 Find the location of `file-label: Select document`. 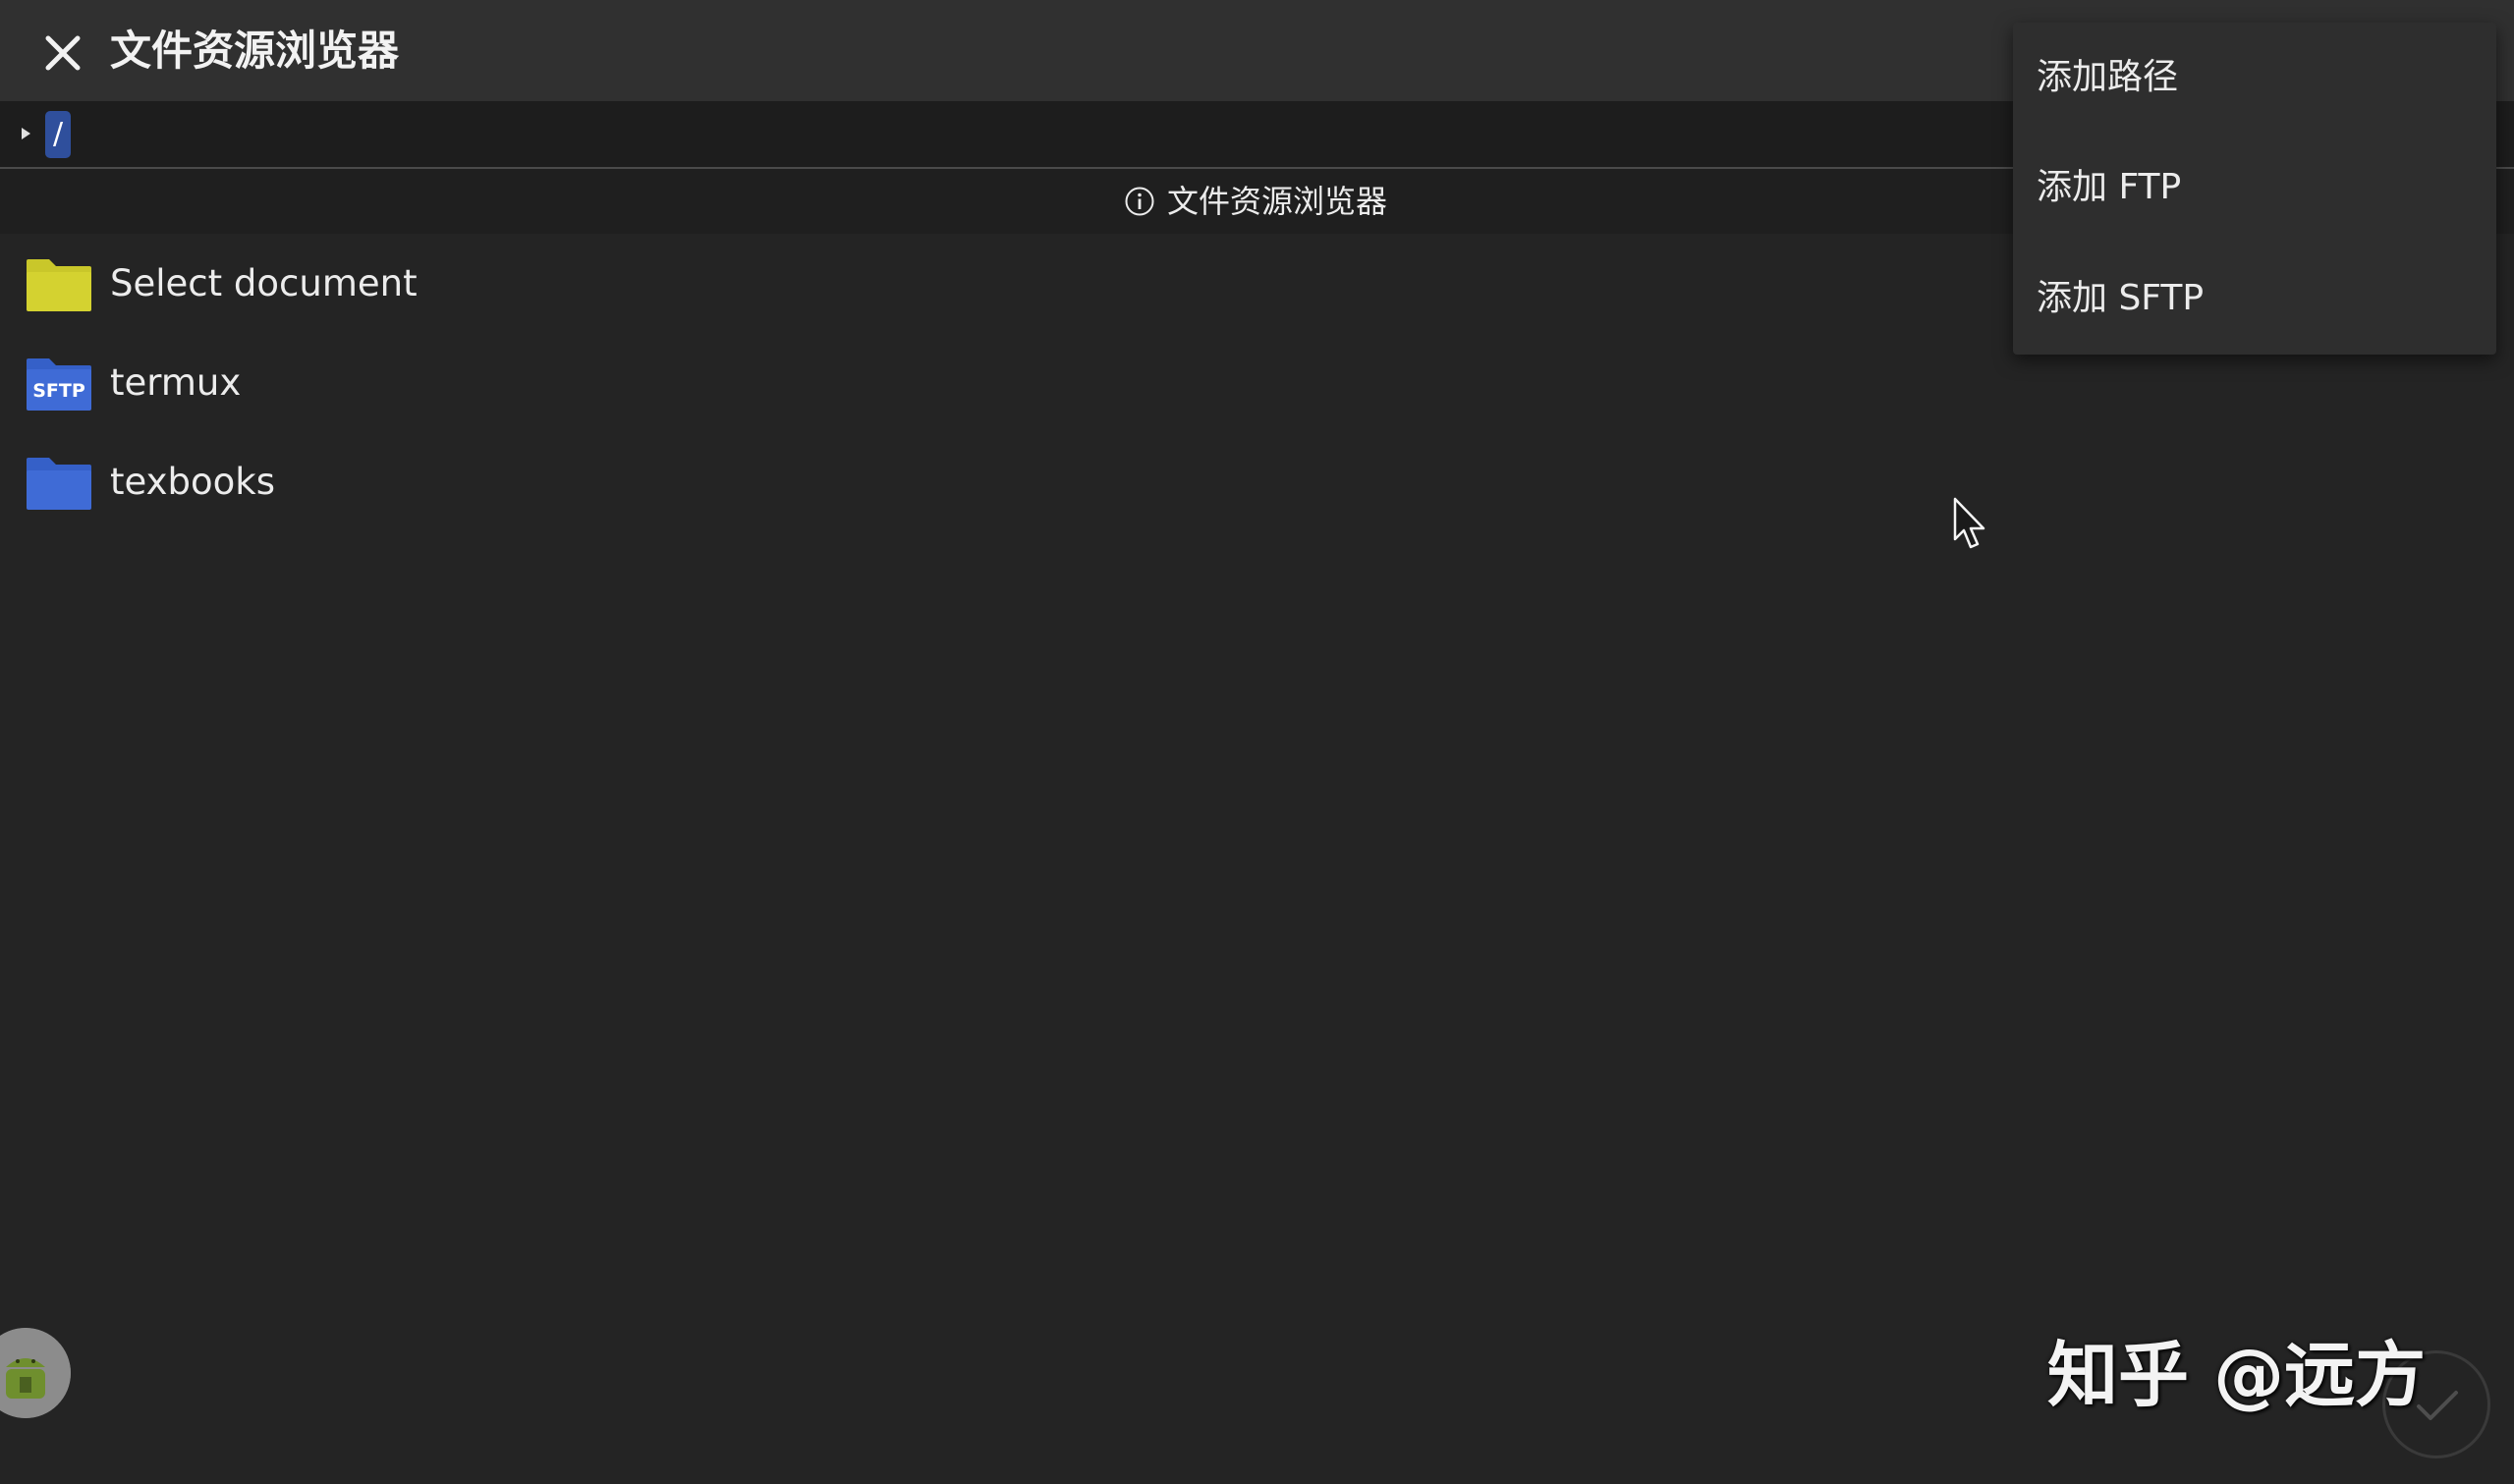

file-label: Select document is located at coordinates (264, 283).